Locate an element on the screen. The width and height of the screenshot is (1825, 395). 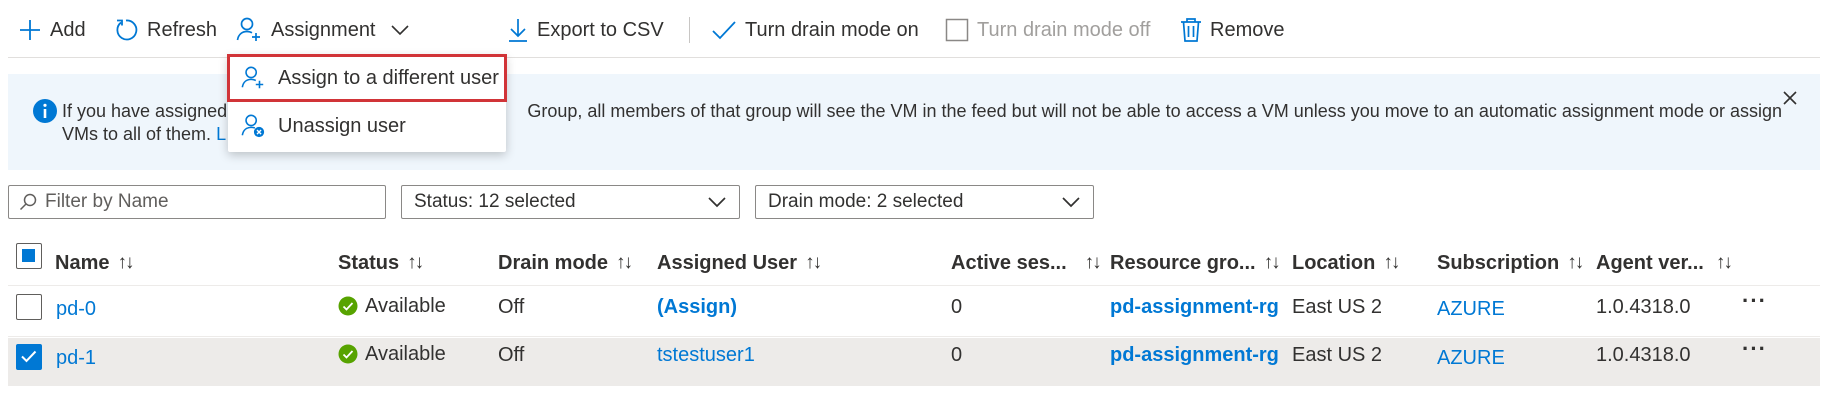
cell-sessions: 0 is located at coordinates (956, 355).